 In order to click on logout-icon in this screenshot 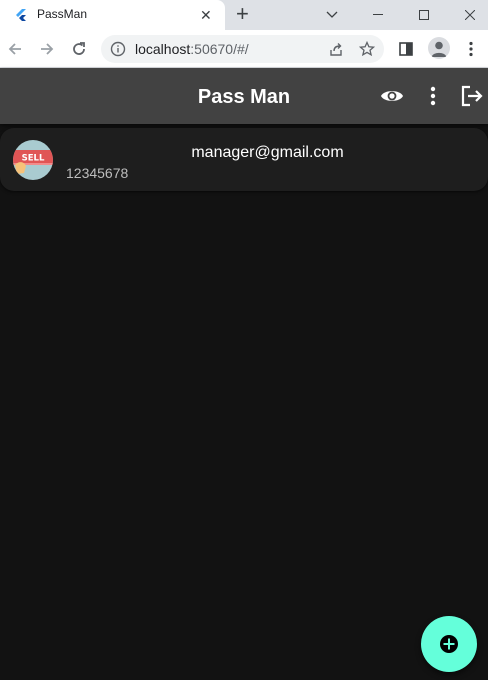, I will do `click(472, 96)`.